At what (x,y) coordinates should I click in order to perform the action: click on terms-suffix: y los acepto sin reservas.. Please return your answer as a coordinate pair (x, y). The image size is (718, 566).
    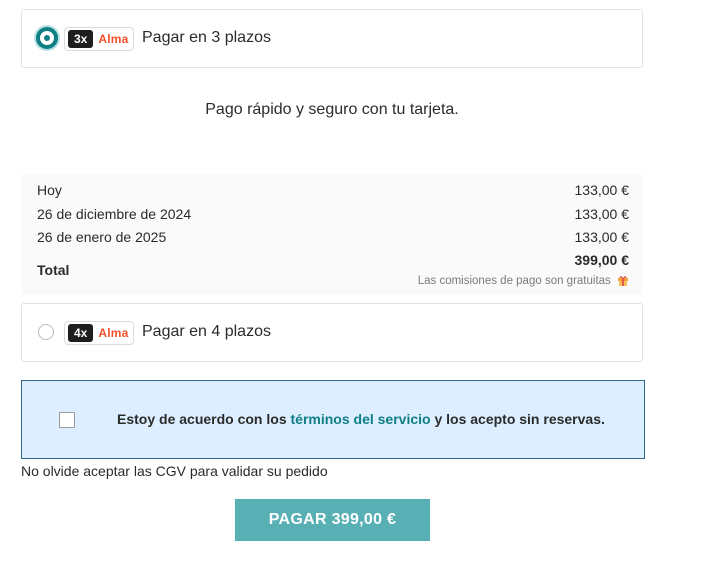
    Looking at the image, I should click on (519, 419).